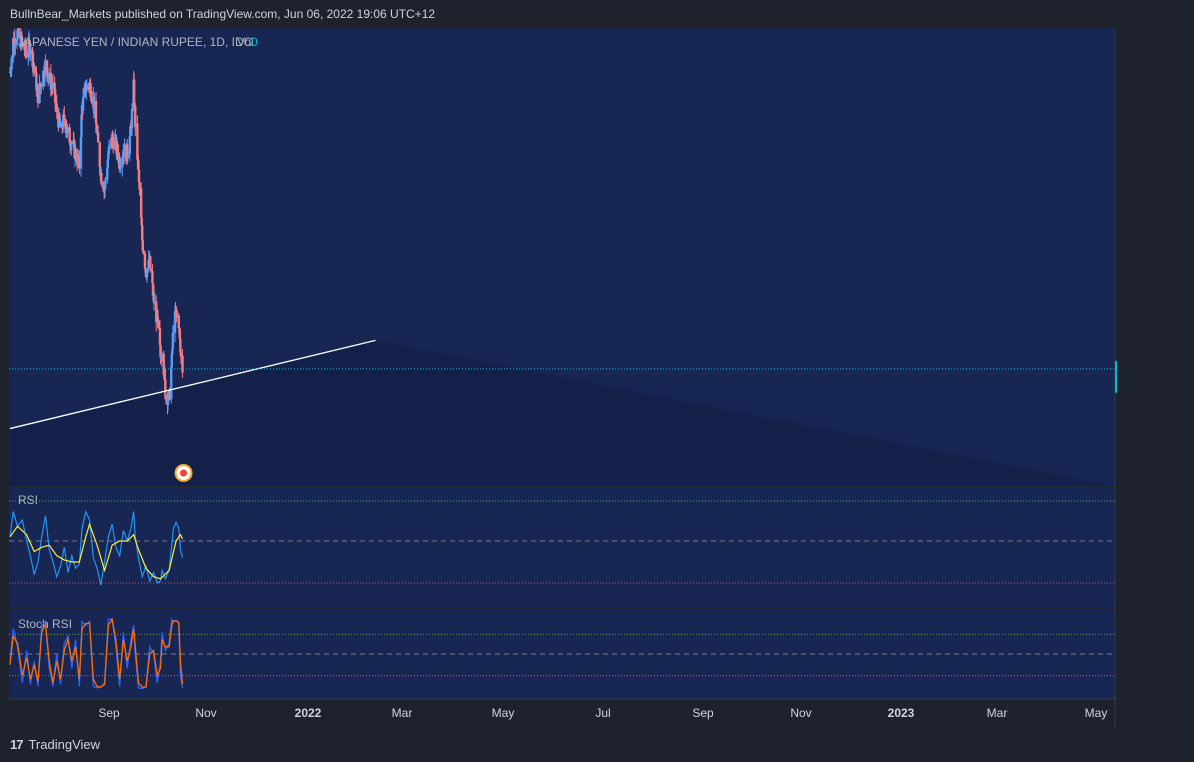 This screenshot has width=1194, height=762. I want to click on time-axis-tick: 2022, so click(308, 713).